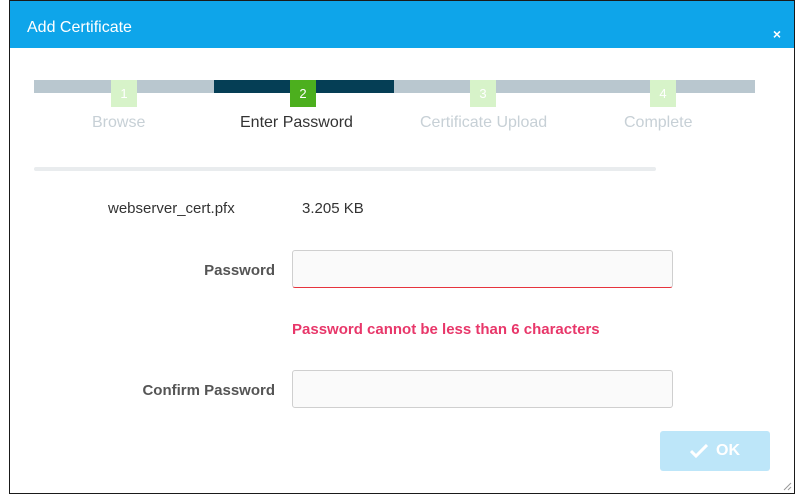 The width and height of the screenshot is (797, 496). What do you see at coordinates (484, 122) in the screenshot?
I see `step-3-label: Certificate Upload` at bounding box center [484, 122].